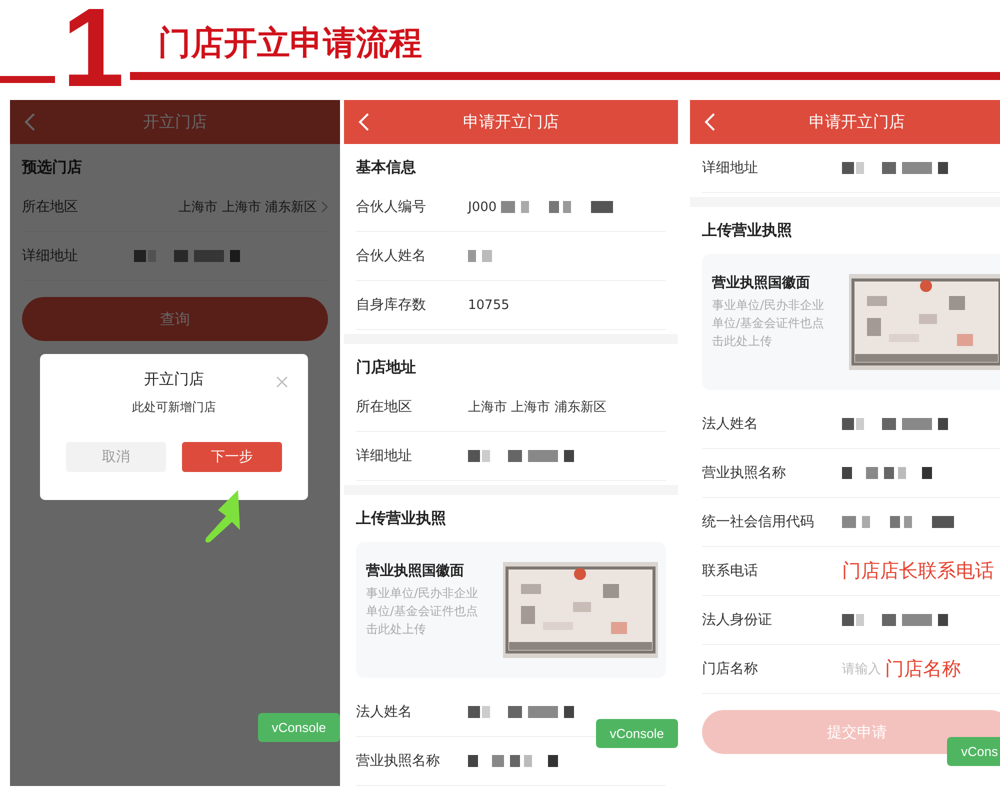 This screenshot has height=788, width=1000. Describe the element at coordinates (175, 122) in the screenshot. I see `screen-title: 开立门店` at that location.